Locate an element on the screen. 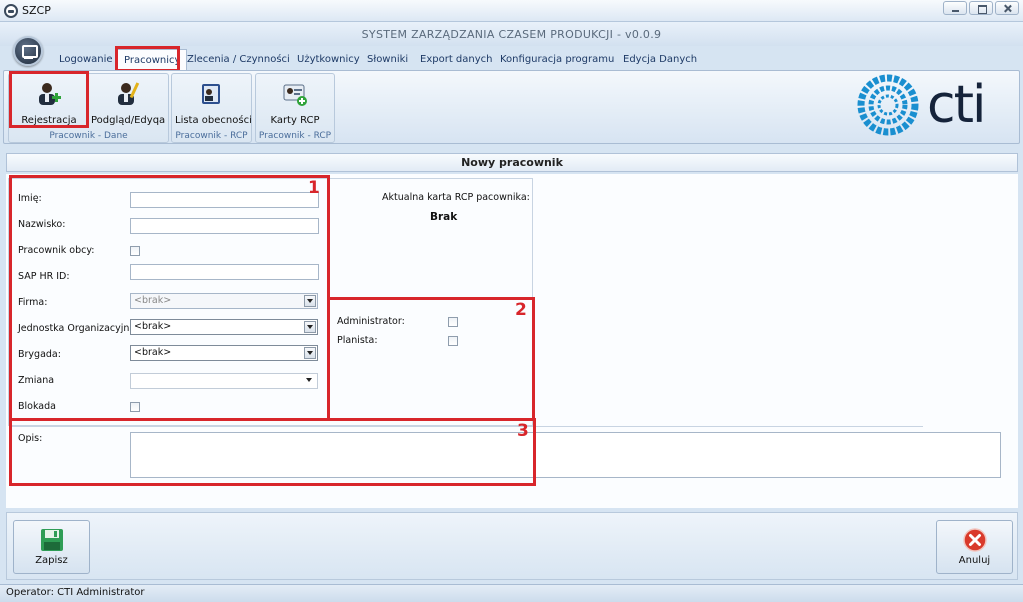 This screenshot has width=1023, height=602. window-title: SZCP is located at coordinates (36, 10).